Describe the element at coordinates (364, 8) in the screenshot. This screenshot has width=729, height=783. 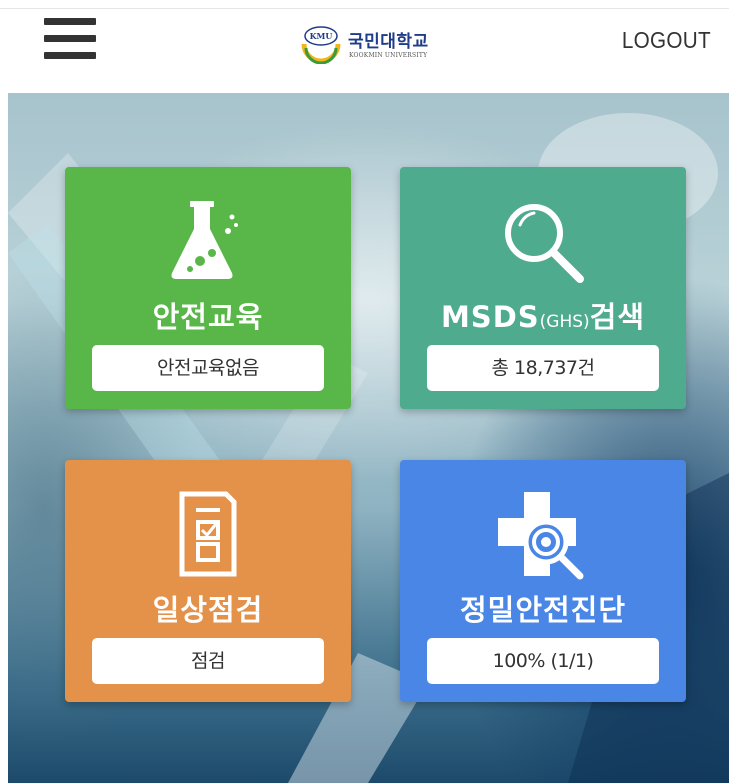
I see `header-top-rule` at that location.